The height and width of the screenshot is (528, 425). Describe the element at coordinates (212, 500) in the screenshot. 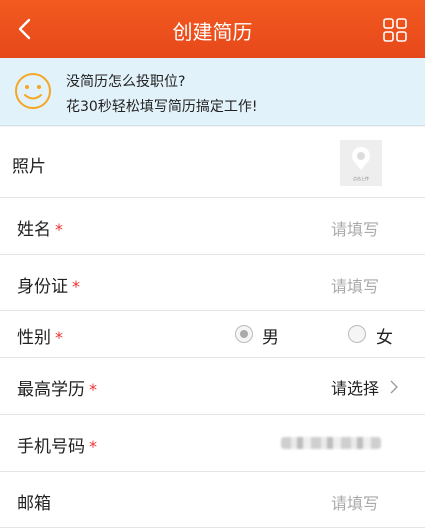

I see `email-row: 邮箱 请填写` at that location.